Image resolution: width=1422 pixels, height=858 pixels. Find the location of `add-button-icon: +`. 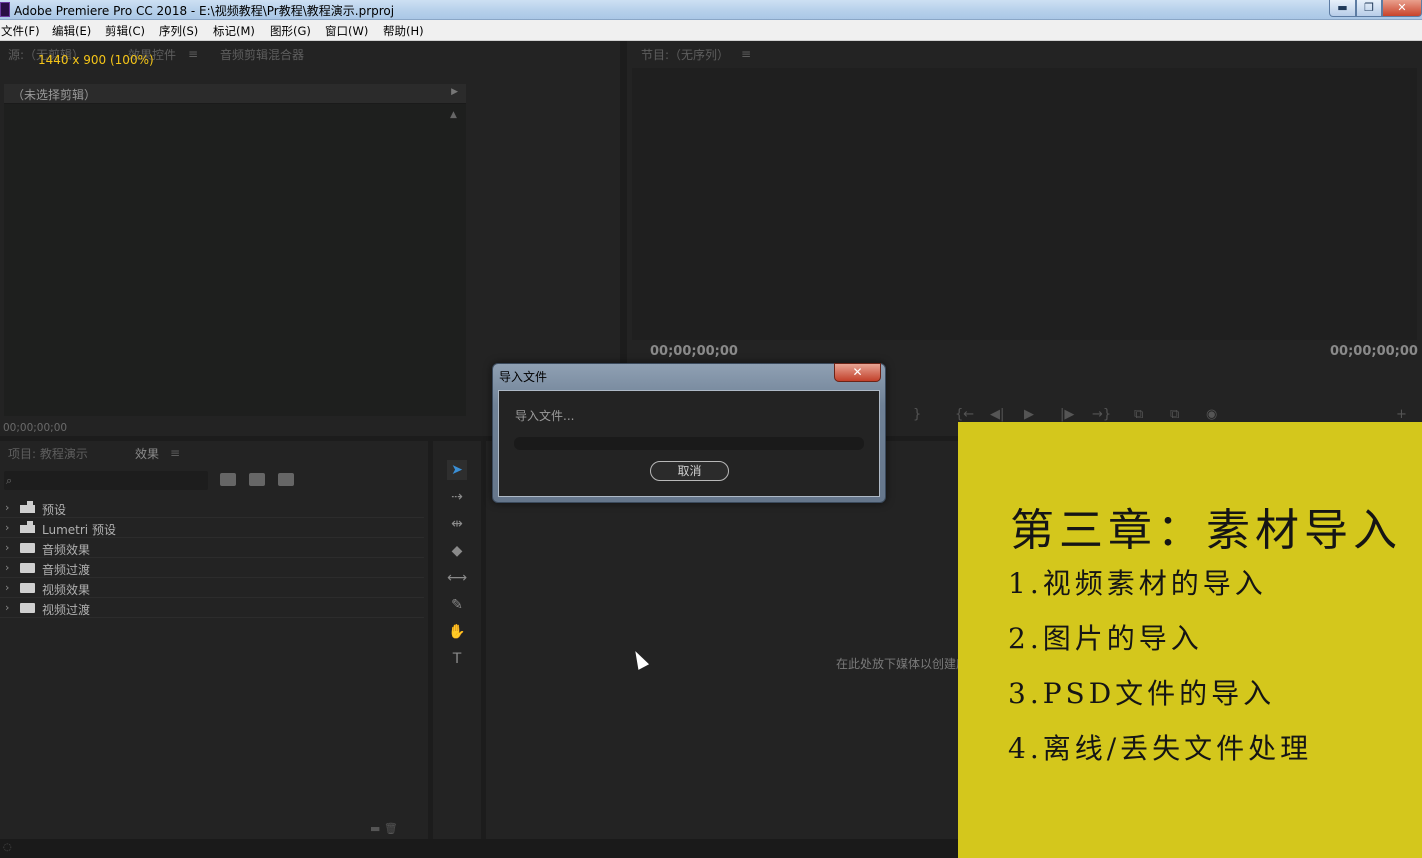

add-button-icon: + is located at coordinates (1401, 414).